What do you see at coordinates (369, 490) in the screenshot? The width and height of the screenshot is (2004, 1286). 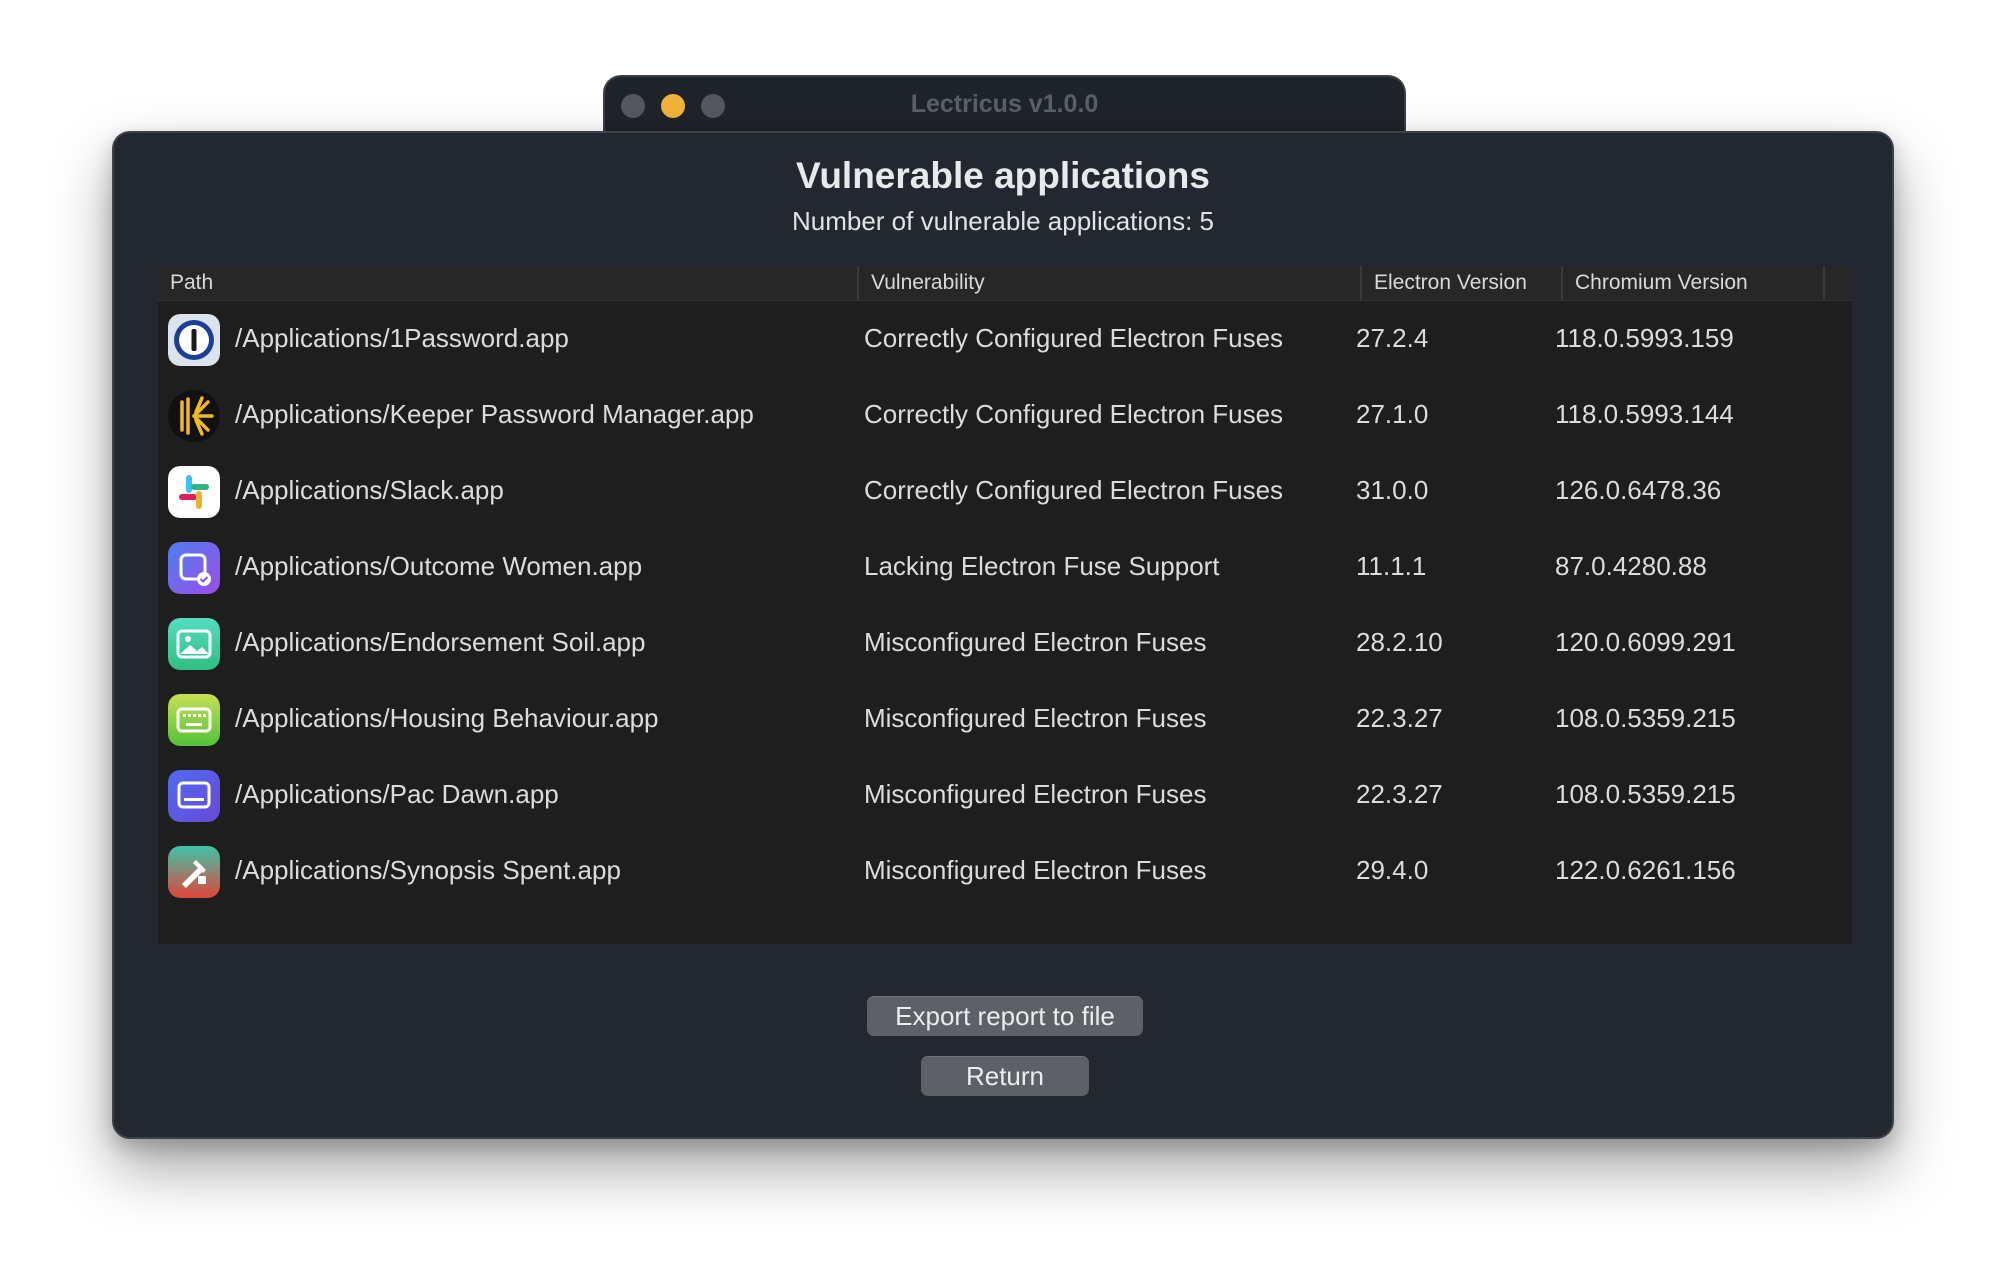 I see `path-cell: /Applications/Slack.app` at bounding box center [369, 490].